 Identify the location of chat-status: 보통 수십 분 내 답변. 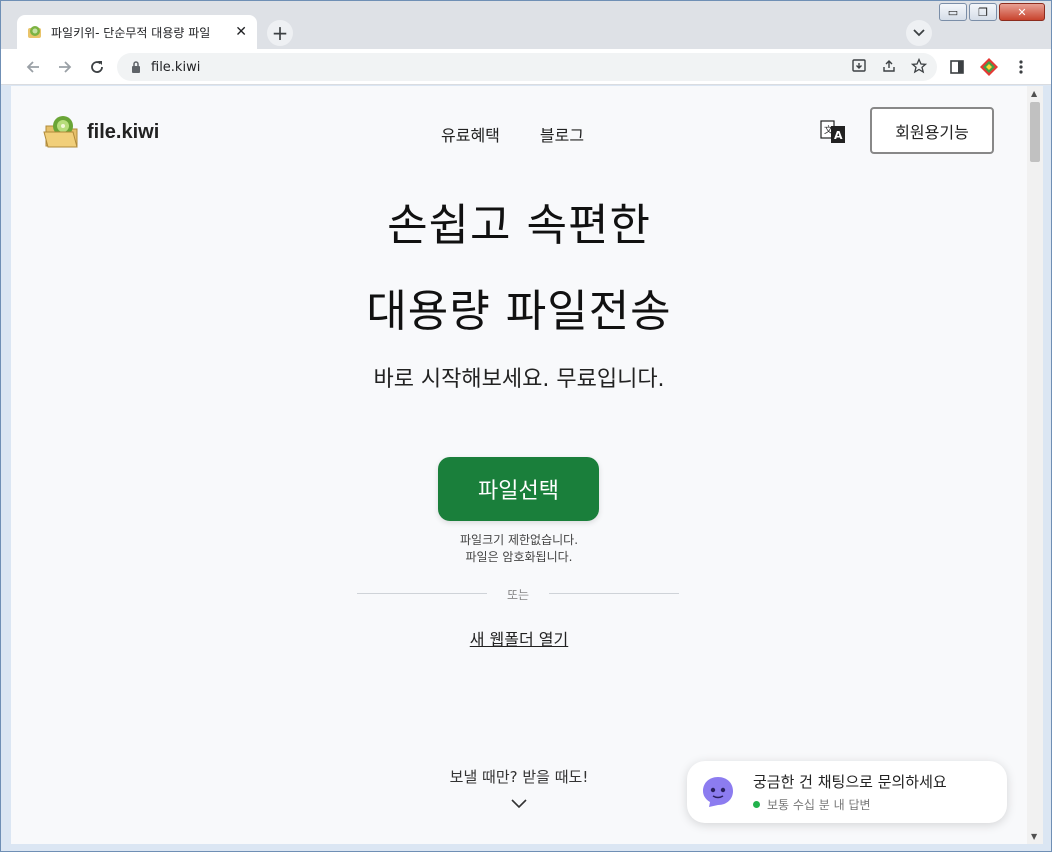
(850, 804).